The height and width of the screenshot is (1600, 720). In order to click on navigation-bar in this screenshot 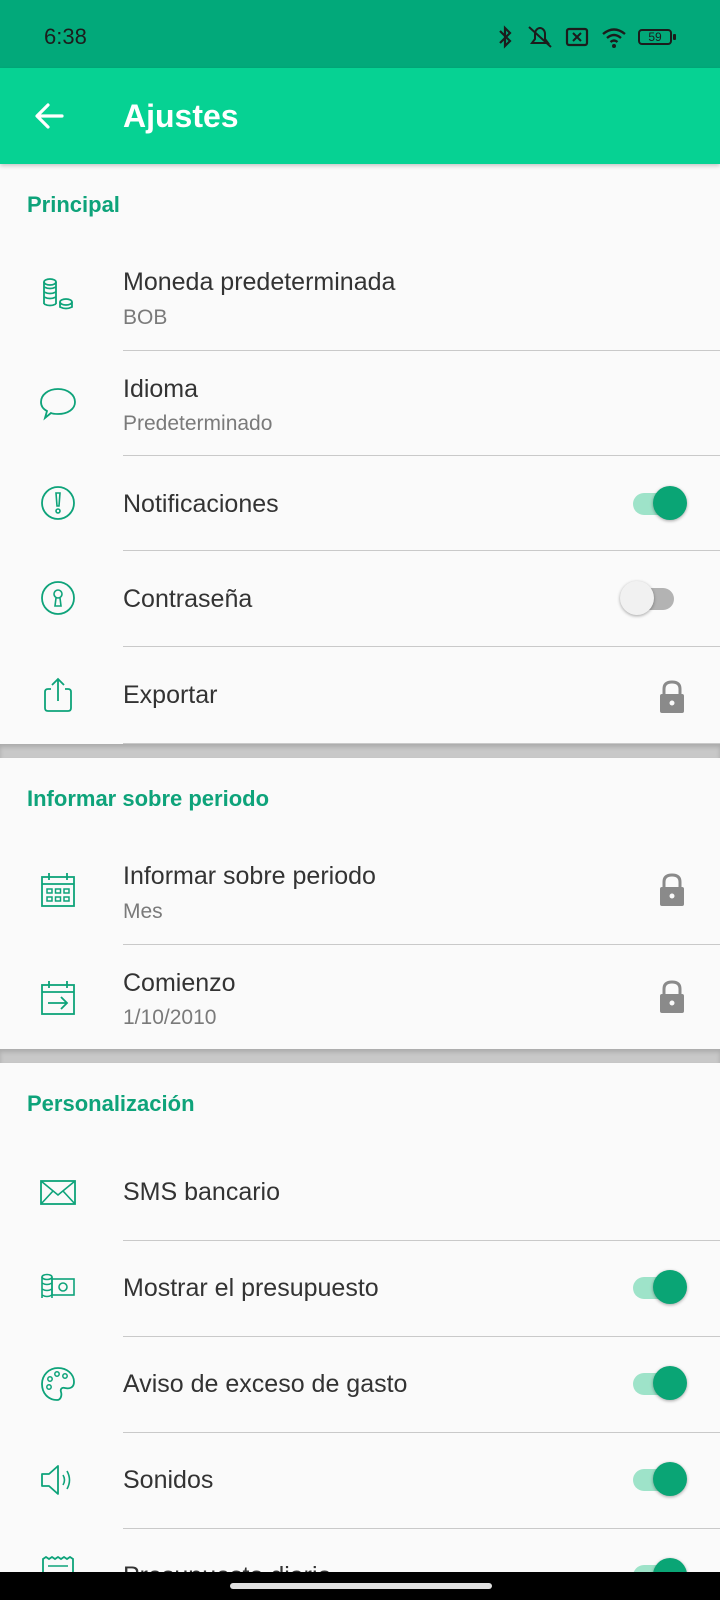, I will do `click(360, 1586)`.